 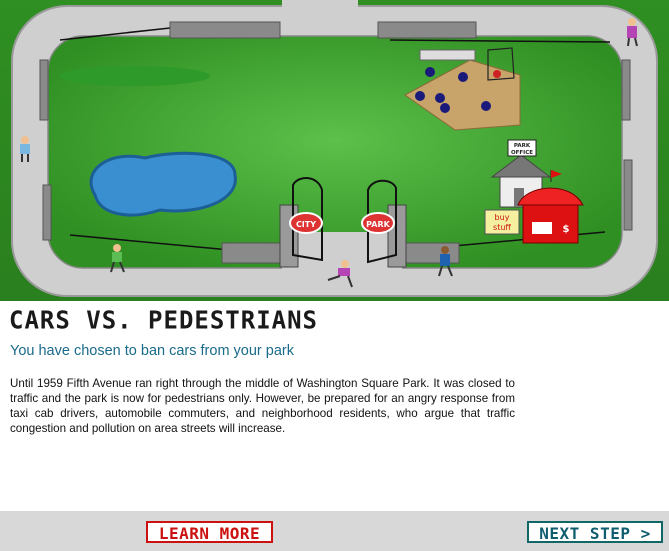 What do you see at coordinates (378, 224) in the screenshot?
I see `gate-right-sign: PARK` at bounding box center [378, 224].